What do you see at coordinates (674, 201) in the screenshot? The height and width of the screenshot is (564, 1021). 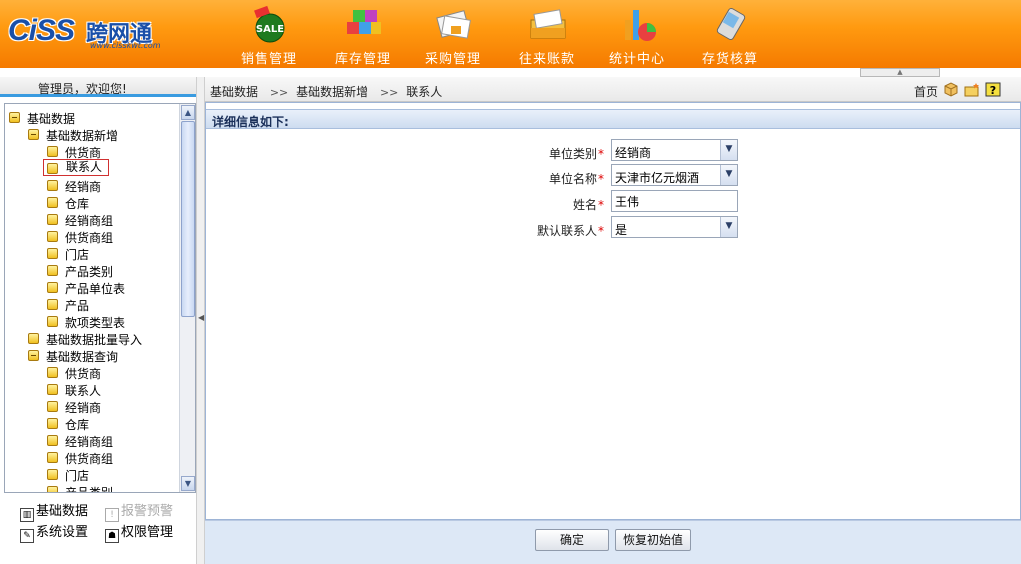 I see `name-input` at bounding box center [674, 201].